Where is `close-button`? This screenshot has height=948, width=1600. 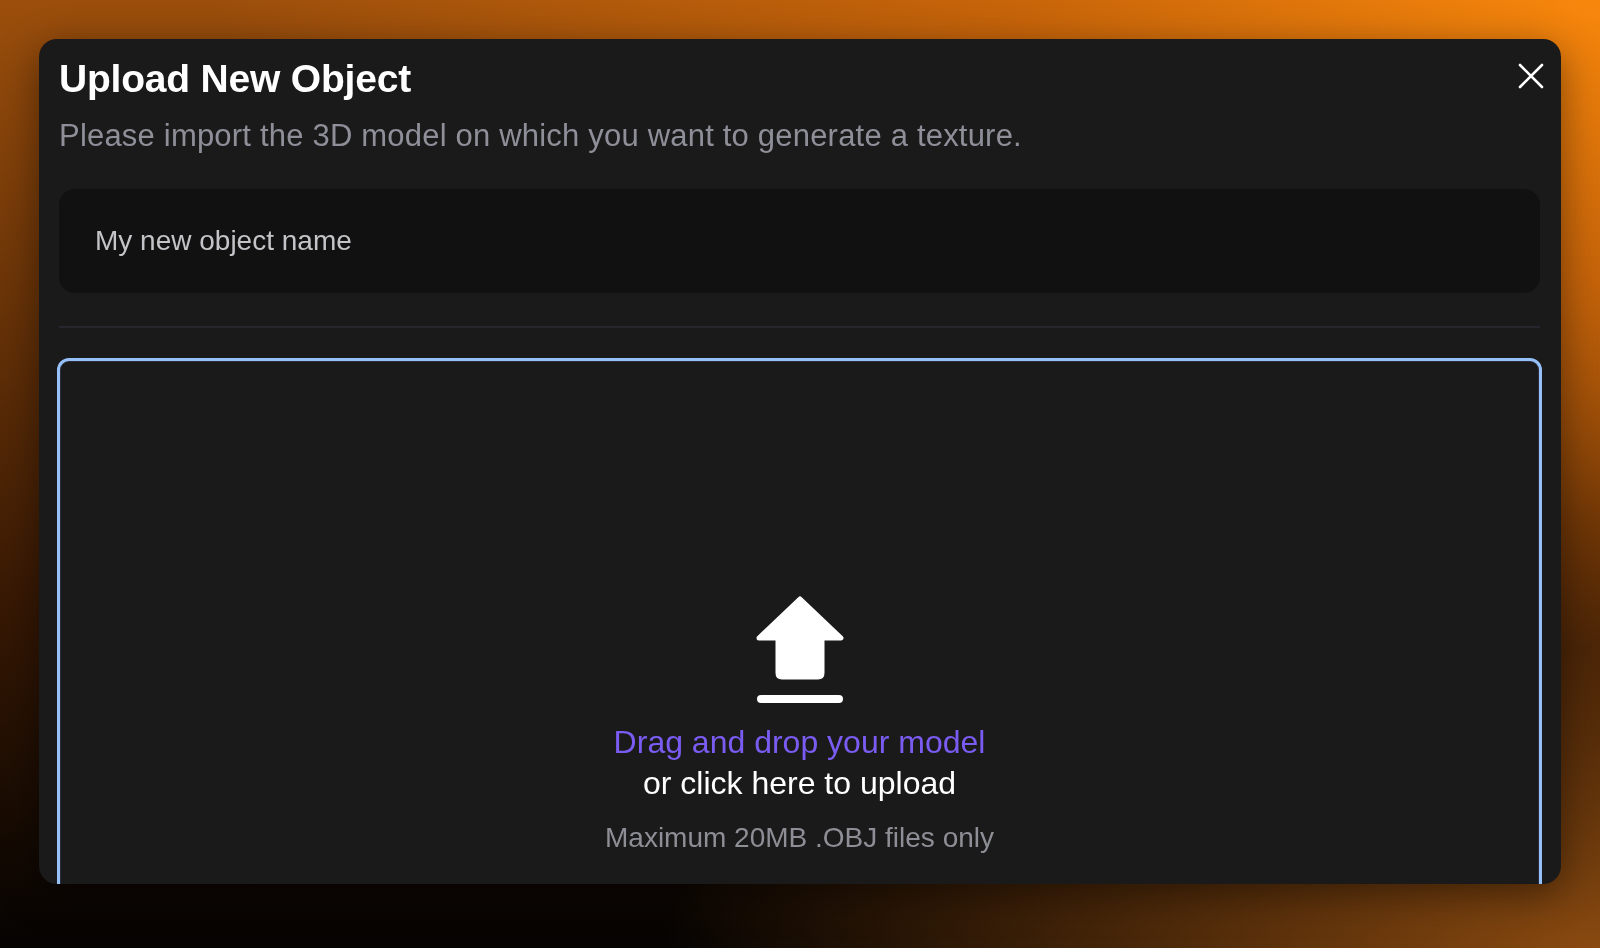 close-button is located at coordinates (1531, 76).